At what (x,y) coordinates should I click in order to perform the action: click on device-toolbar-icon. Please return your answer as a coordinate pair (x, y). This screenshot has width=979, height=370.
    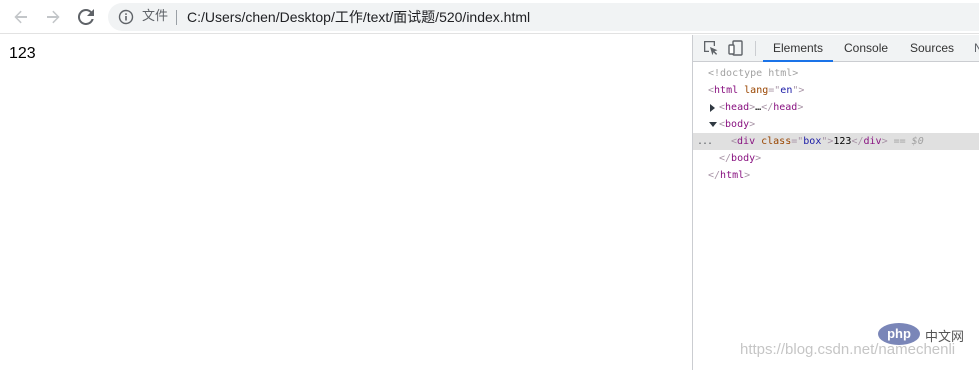
    Looking at the image, I should click on (736, 48).